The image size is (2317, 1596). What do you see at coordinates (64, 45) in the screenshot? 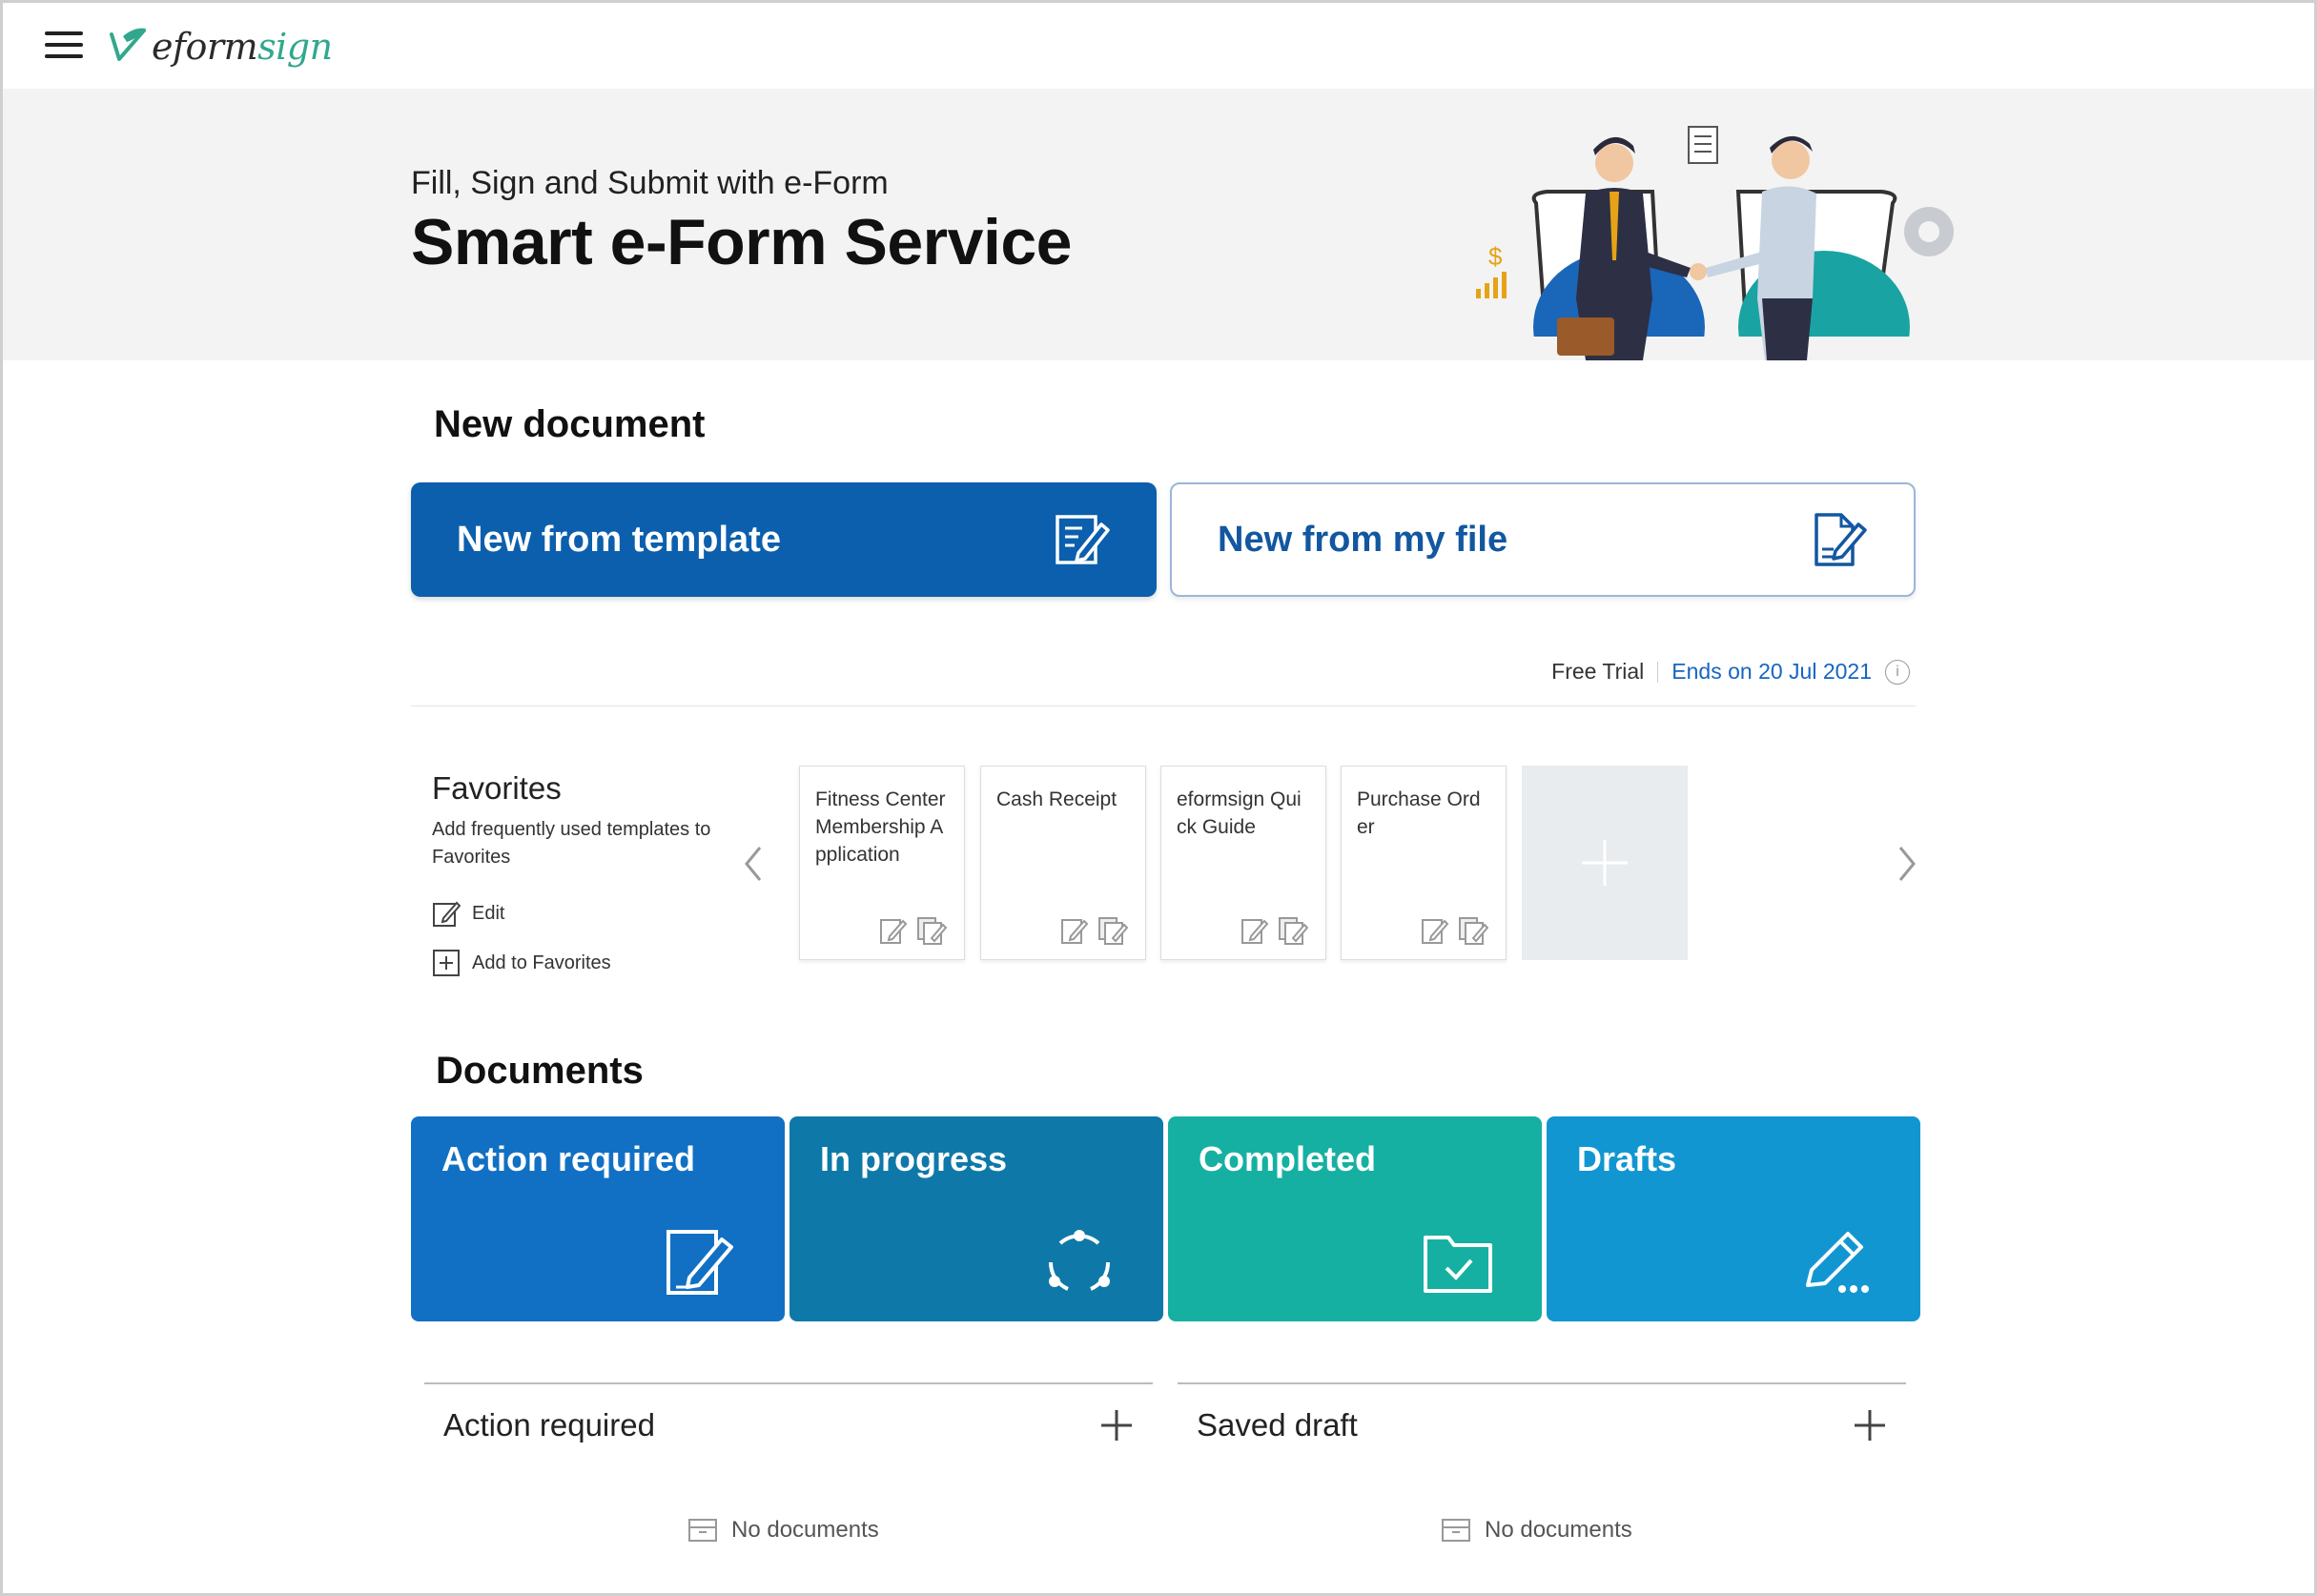
I see `hamburger-menu-icon` at bounding box center [64, 45].